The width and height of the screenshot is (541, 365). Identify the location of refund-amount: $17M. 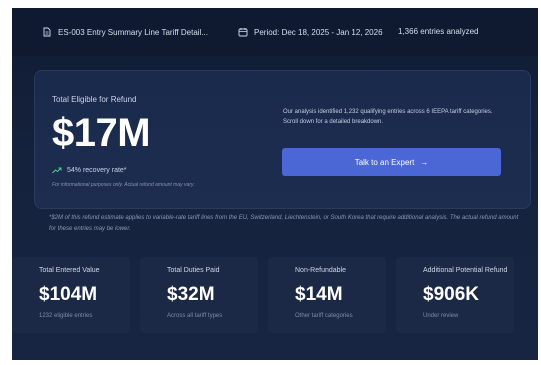
(101, 133).